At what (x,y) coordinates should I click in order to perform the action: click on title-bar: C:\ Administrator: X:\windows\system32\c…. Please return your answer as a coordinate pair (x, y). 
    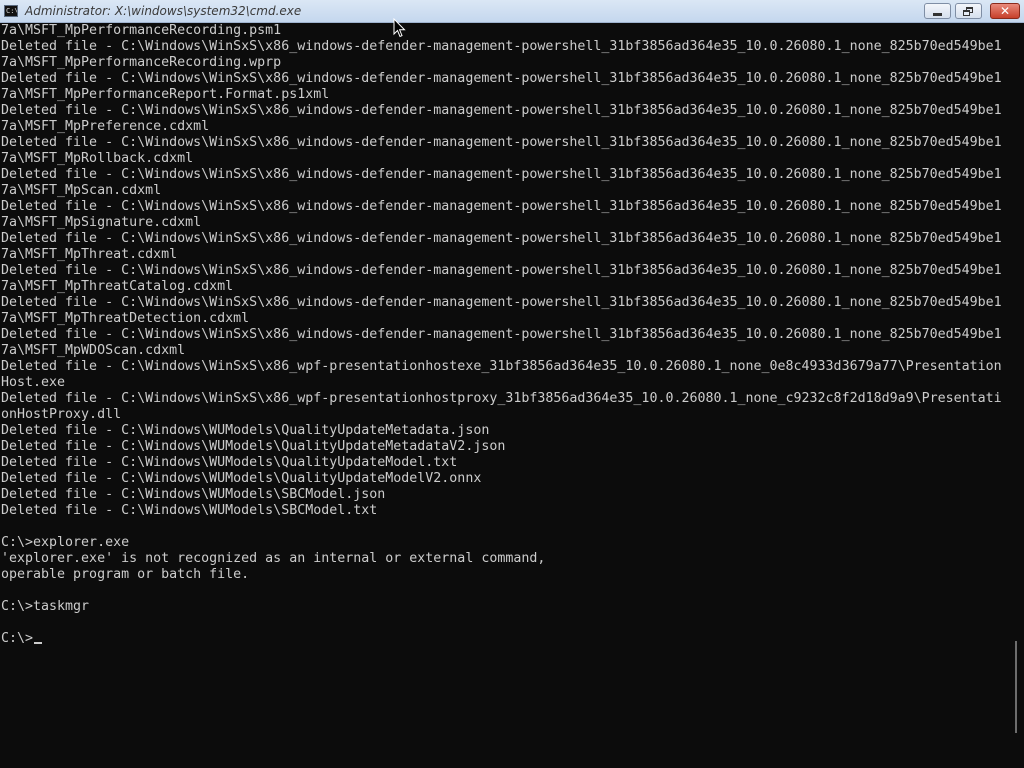
    Looking at the image, I should click on (512, 11).